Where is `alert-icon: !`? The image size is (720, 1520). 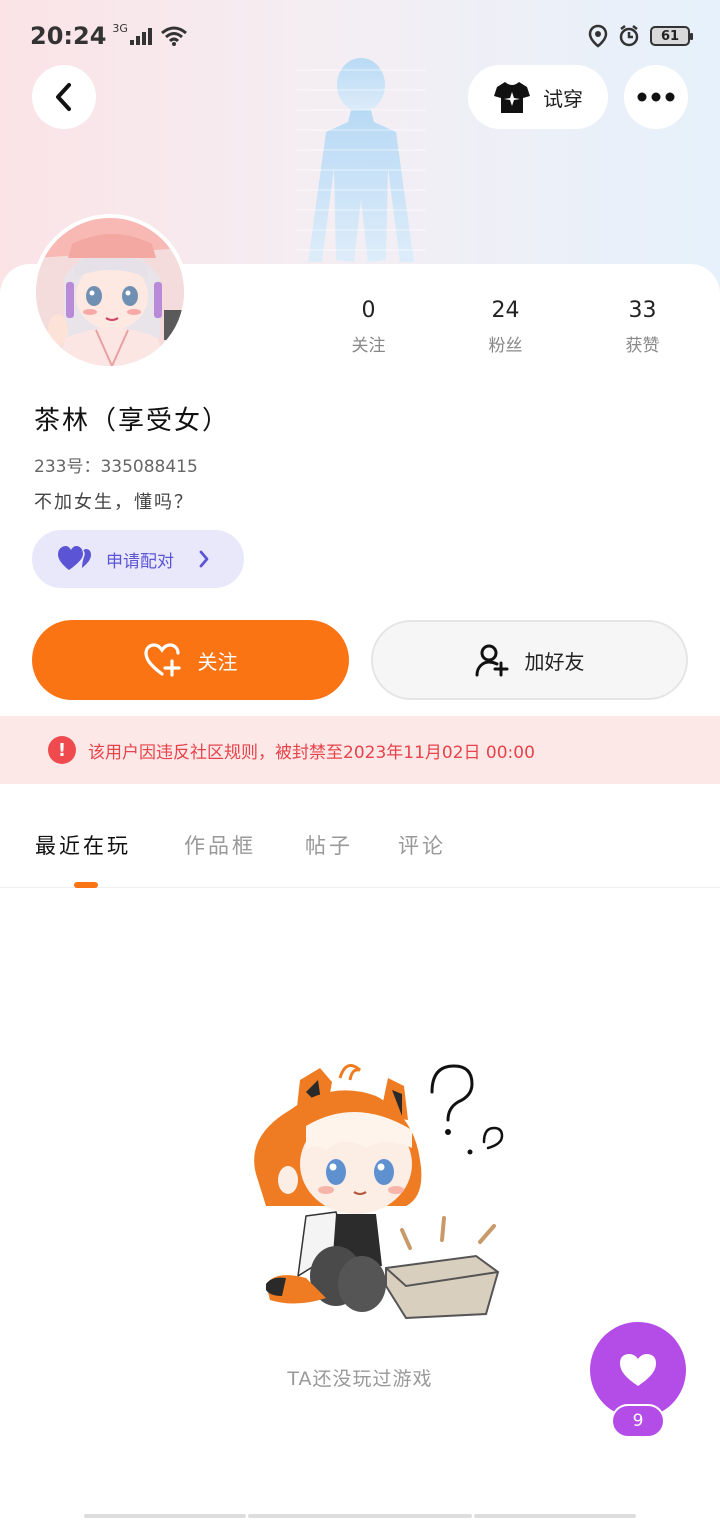
alert-icon: ! is located at coordinates (62, 750).